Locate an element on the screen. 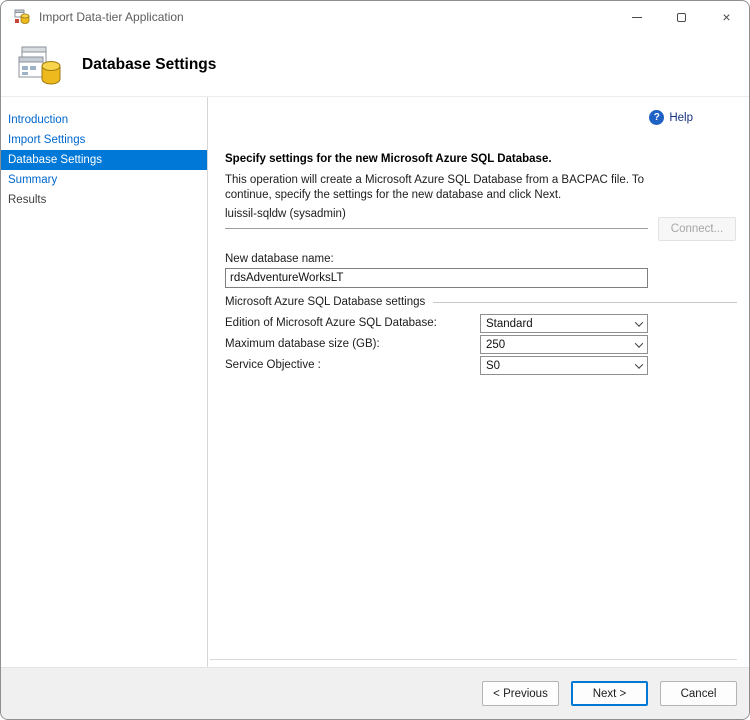 The width and height of the screenshot is (750, 720). sidebar-item-summary: Summary is located at coordinates (104, 180).